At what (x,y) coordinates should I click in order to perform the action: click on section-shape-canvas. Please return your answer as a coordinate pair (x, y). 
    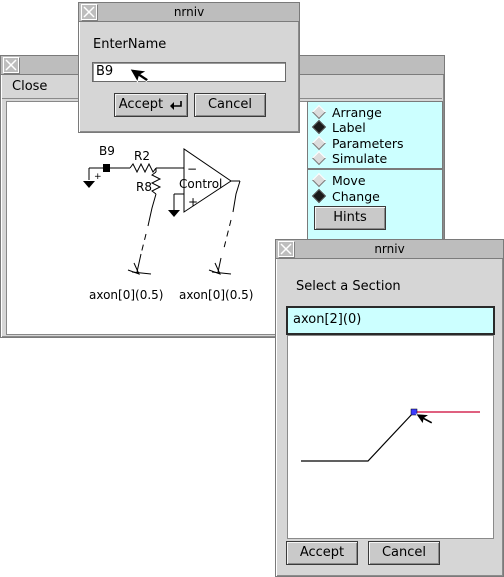
    Looking at the image, I should click on (390, 437).